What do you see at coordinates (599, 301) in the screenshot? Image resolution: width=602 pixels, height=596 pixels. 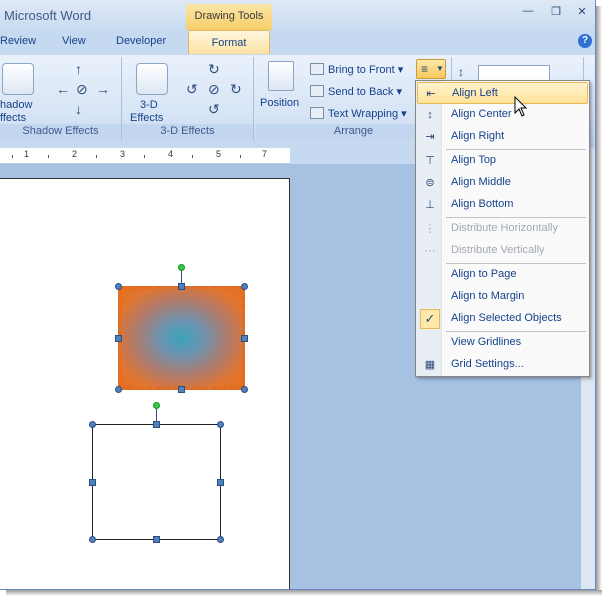 I see `window-shadow-right` at bounding box center [599, 301].